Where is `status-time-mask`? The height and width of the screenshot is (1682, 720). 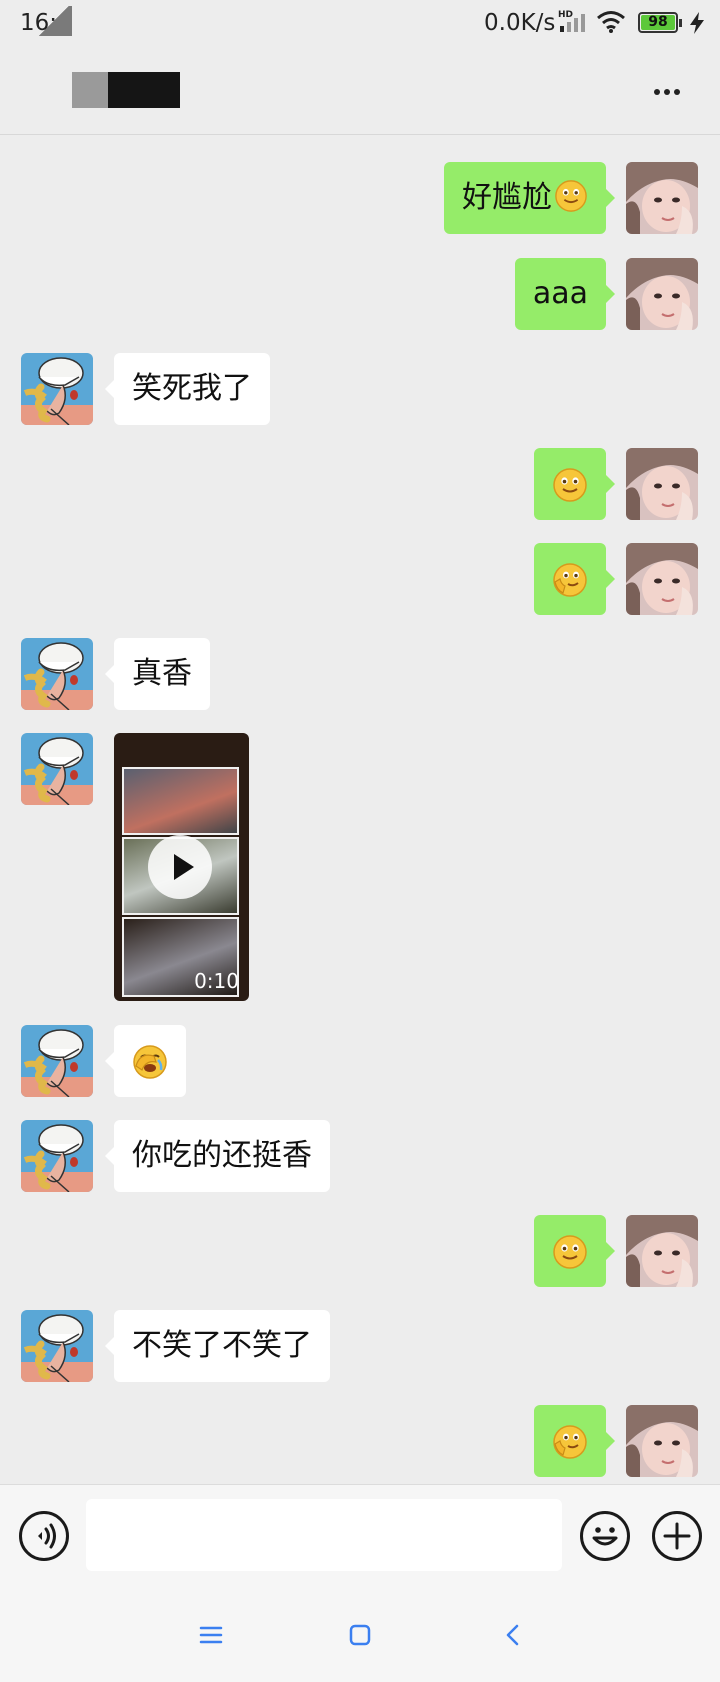 status-time-mask is located at coordinates (54, 21).